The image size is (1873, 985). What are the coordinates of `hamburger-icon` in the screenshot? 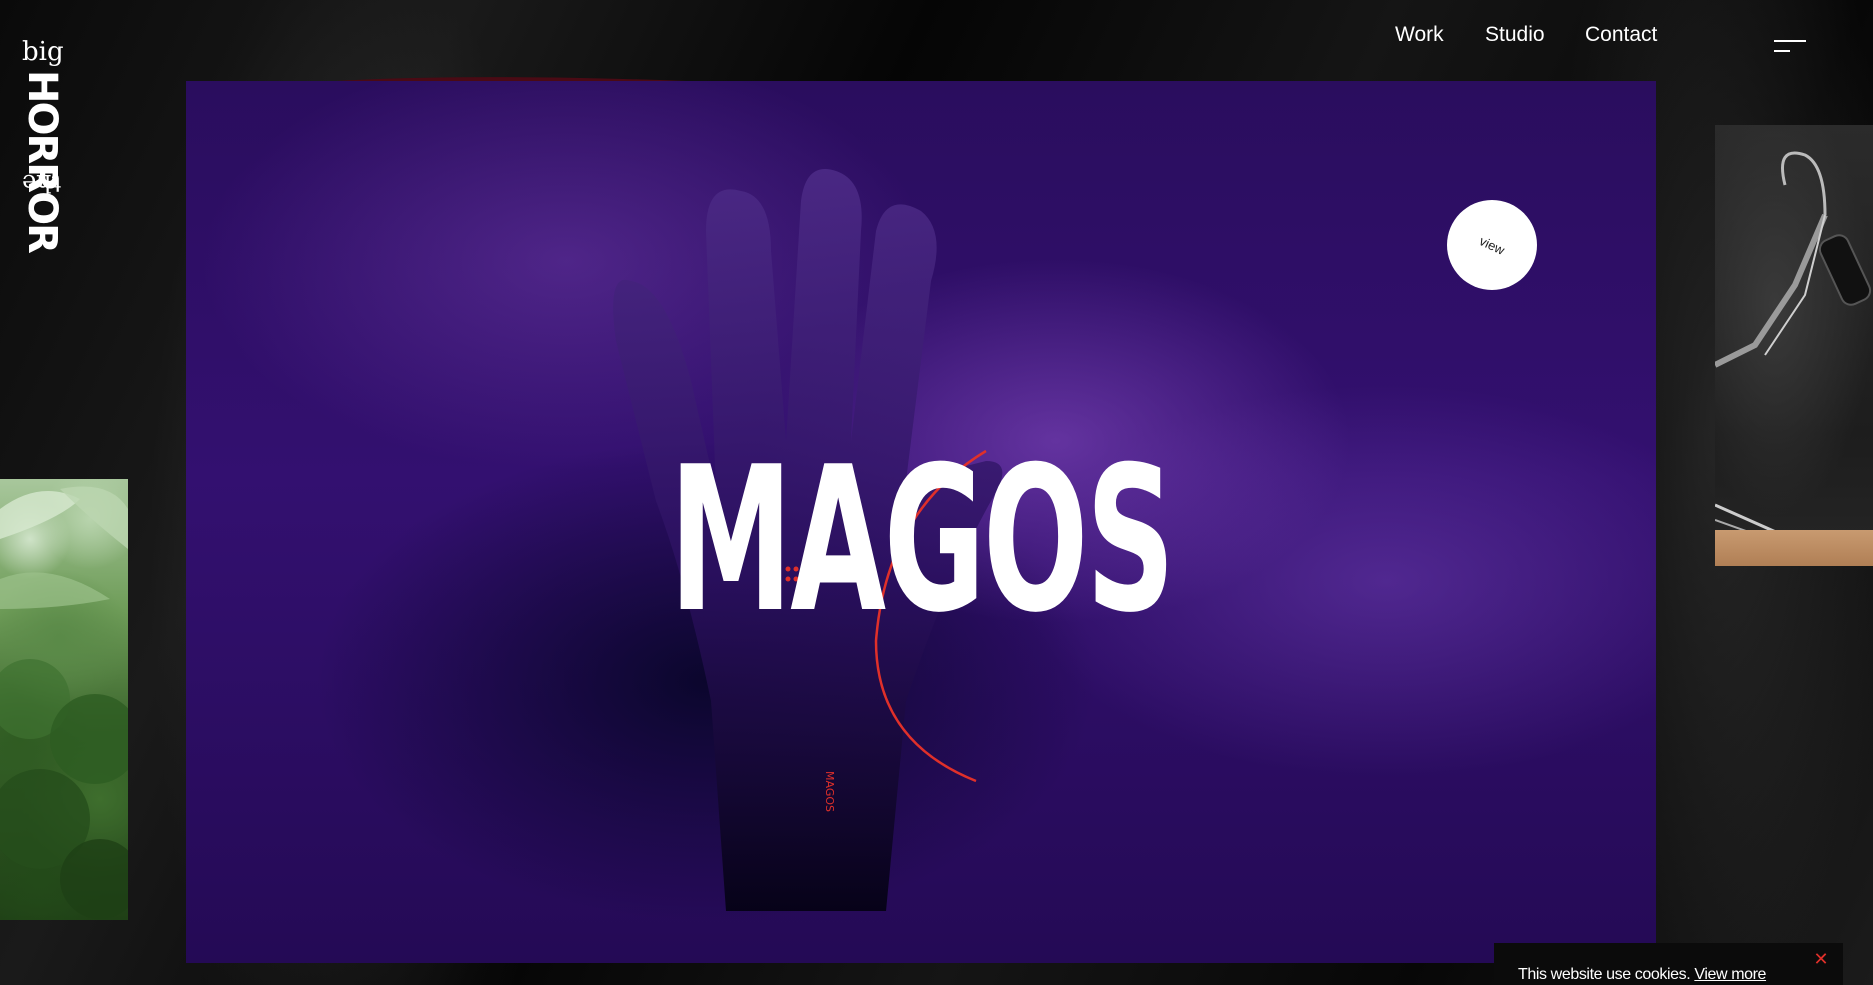 It's located at (1790, 48).